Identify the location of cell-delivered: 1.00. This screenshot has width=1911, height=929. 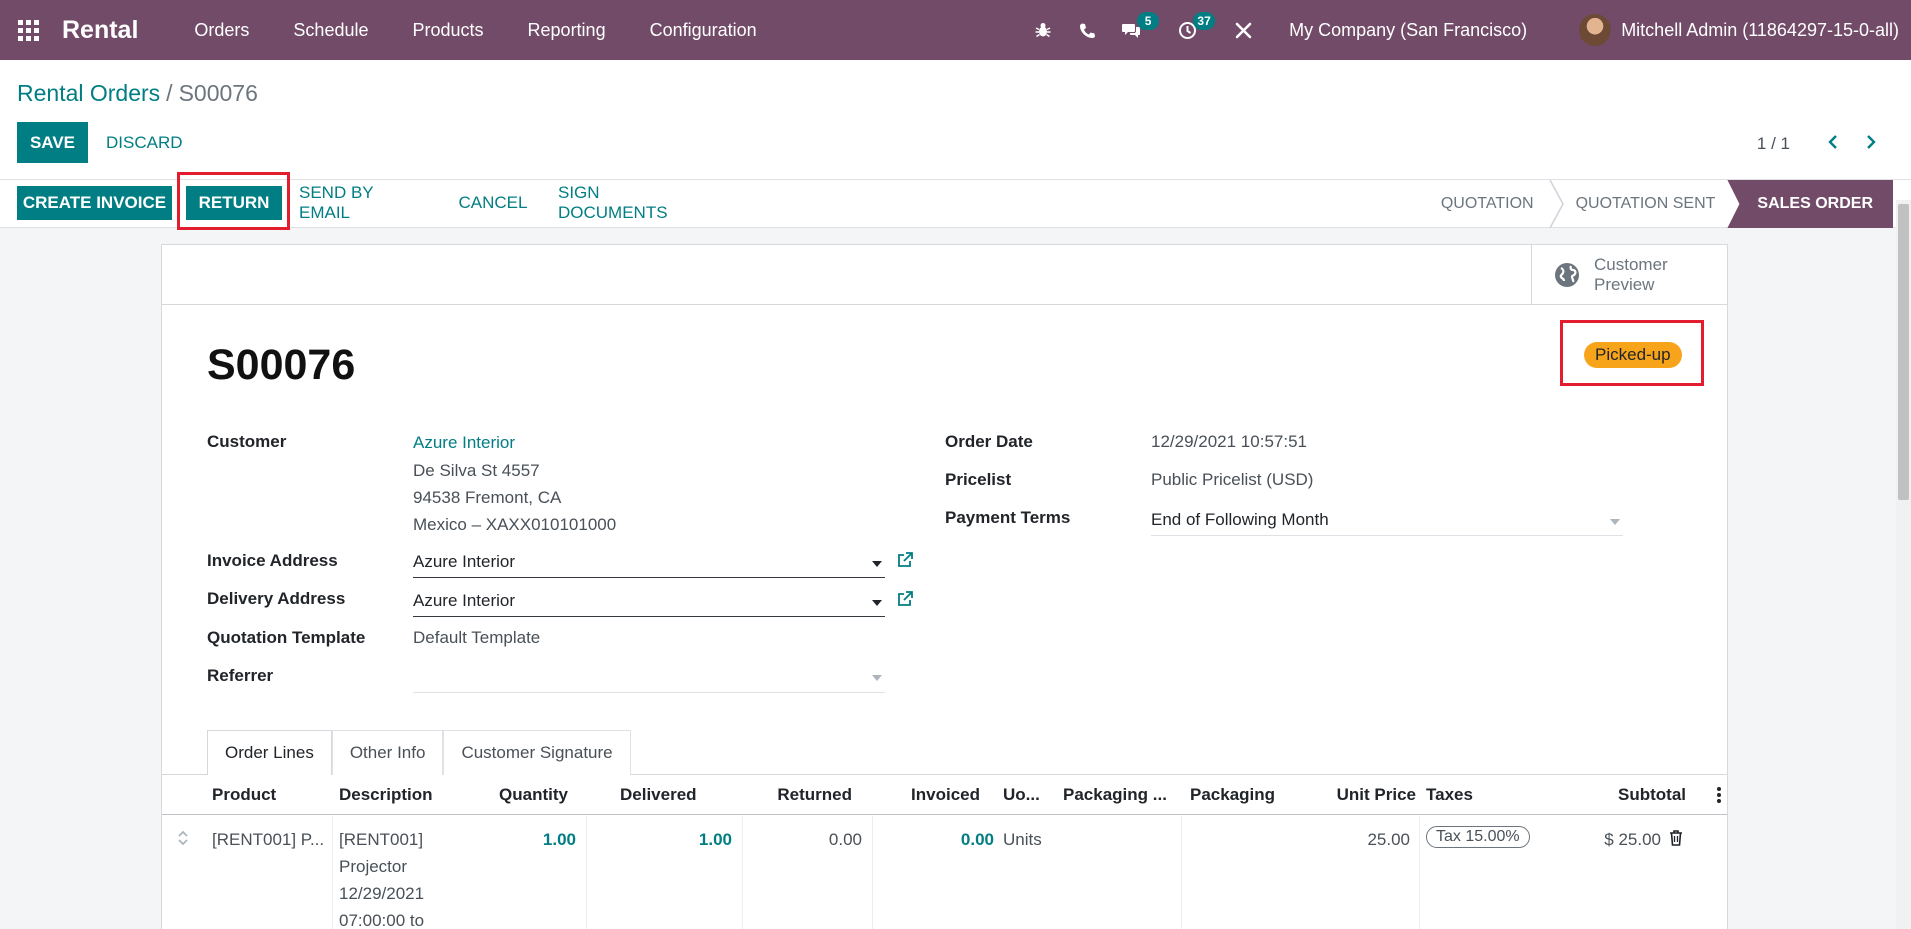
(682, 839).